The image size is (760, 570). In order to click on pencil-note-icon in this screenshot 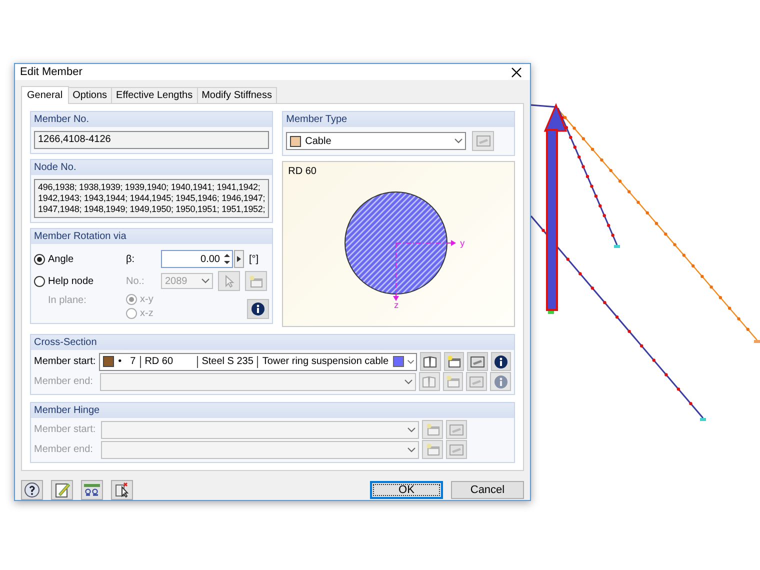, I will do `click(62, 490)`.